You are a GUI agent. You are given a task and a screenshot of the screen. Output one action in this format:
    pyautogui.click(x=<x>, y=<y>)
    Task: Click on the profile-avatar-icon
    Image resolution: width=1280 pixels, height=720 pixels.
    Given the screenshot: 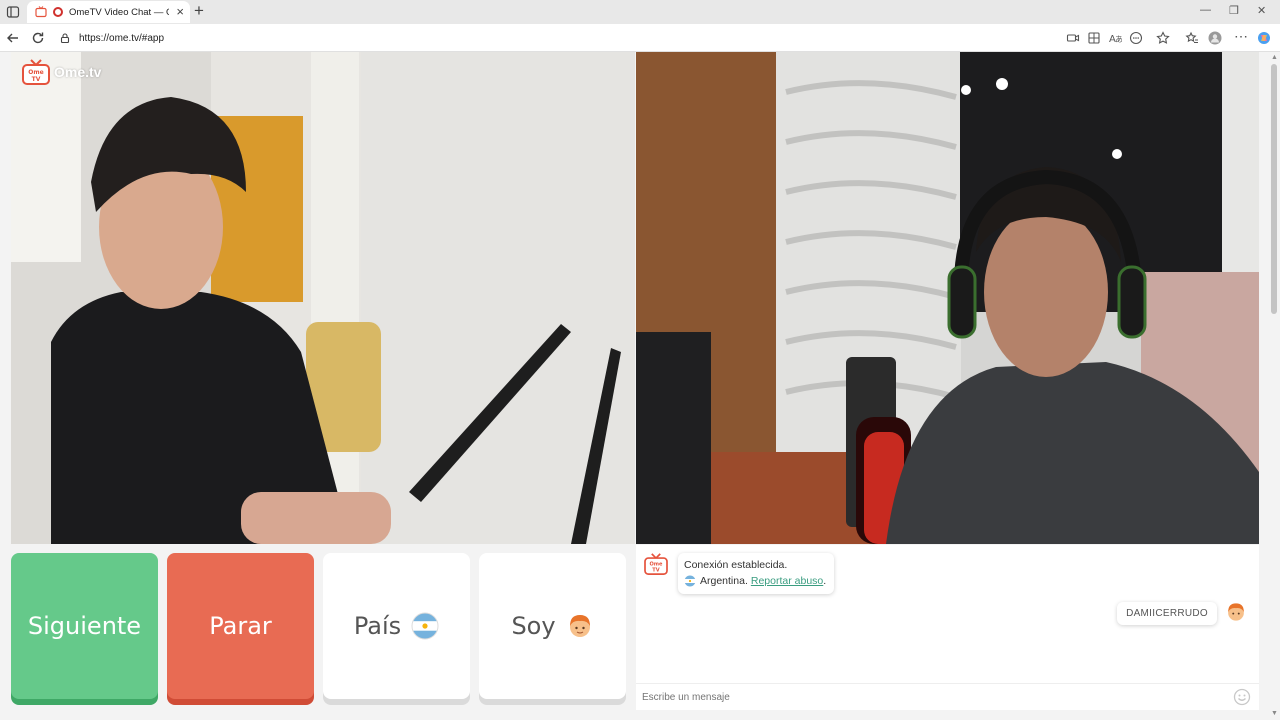 What is the action you would take?
    pyautogui.click(x=1215, y=38)
    